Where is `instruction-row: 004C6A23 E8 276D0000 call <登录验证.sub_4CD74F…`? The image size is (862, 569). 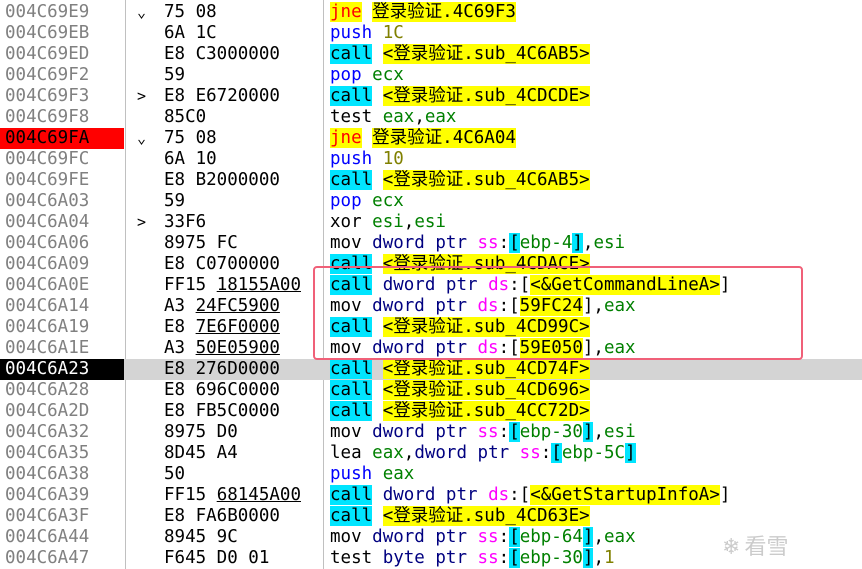 instruction-row: 004C6A23 E8 276D0000 call <登录验证.sub_4CD74F… is located at coordinates (431, 369).